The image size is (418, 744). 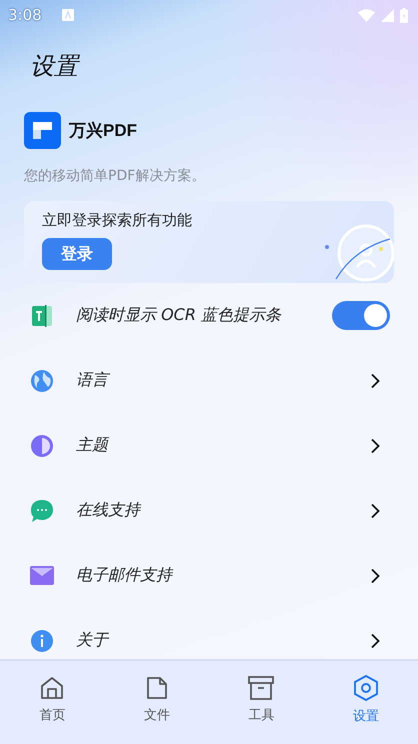 I want to click on setting-label: 关于, so click(x=93, y=640).